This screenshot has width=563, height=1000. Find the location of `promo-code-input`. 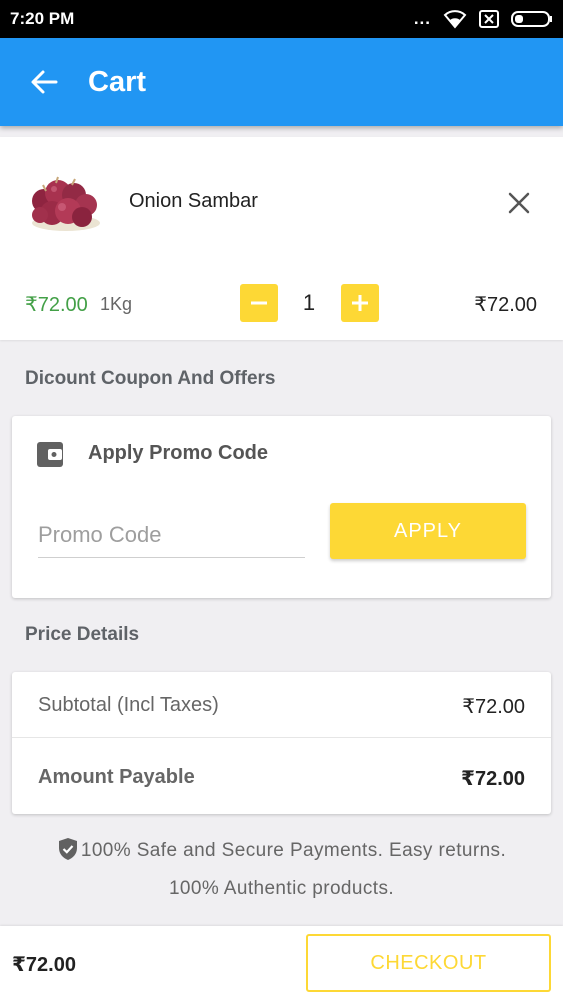

promo-code-input is located at coordinates (171, 535).